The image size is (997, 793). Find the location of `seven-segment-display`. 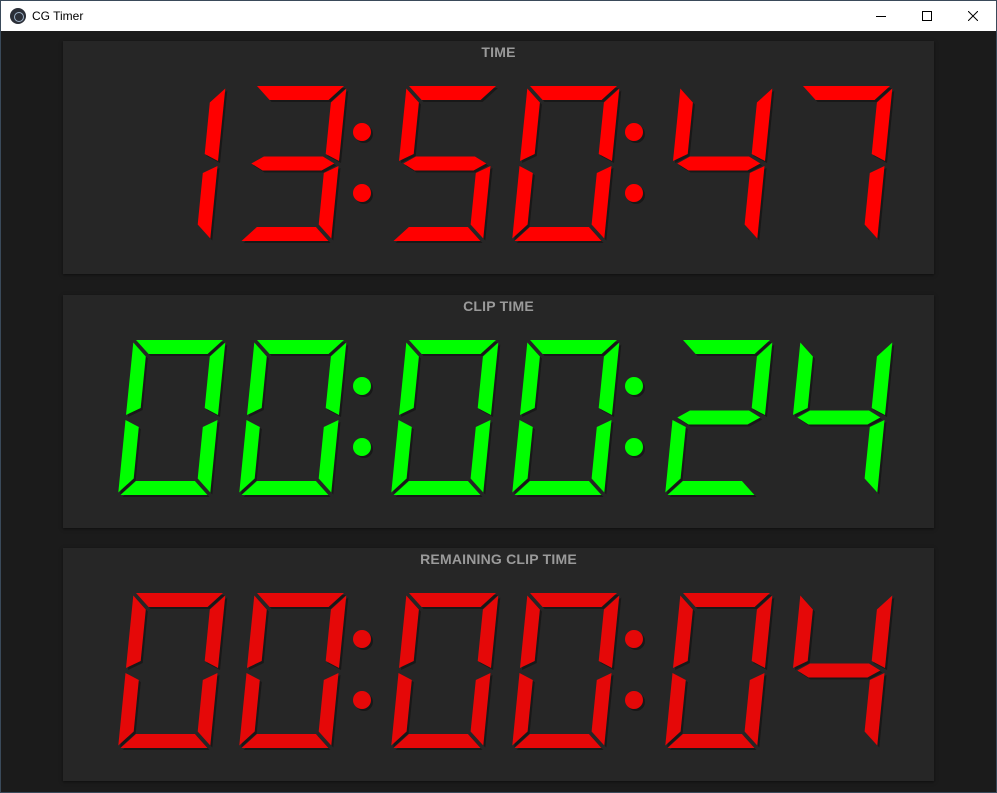

seven-segment-display is located at coordinates (546, 164).